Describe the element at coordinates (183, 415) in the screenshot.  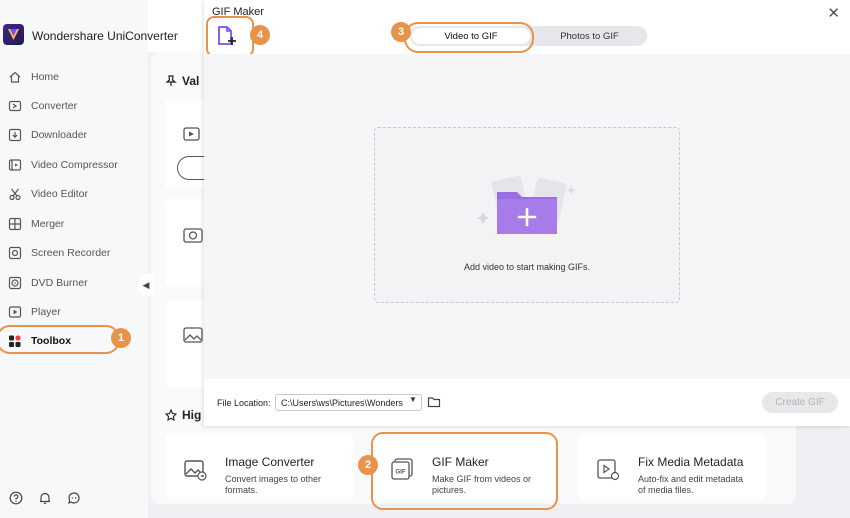
I see `section-heading-bottom: Hig` at that location.